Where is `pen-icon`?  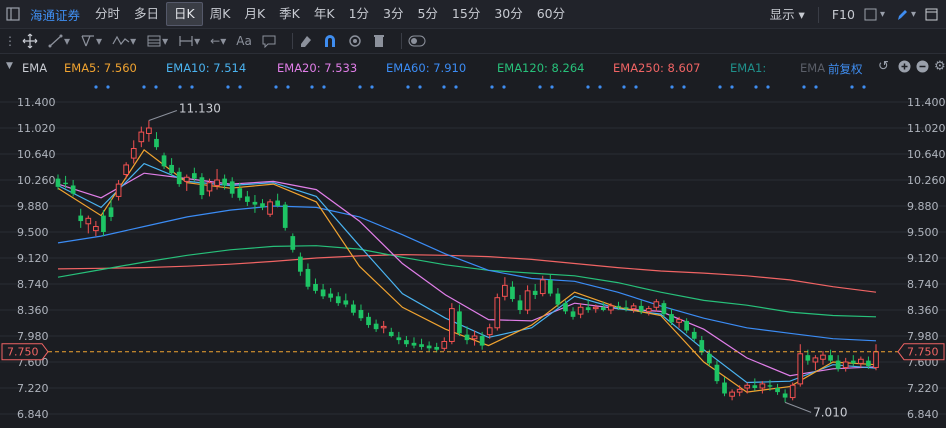
pen-icon is located at coordinates (902, 15).